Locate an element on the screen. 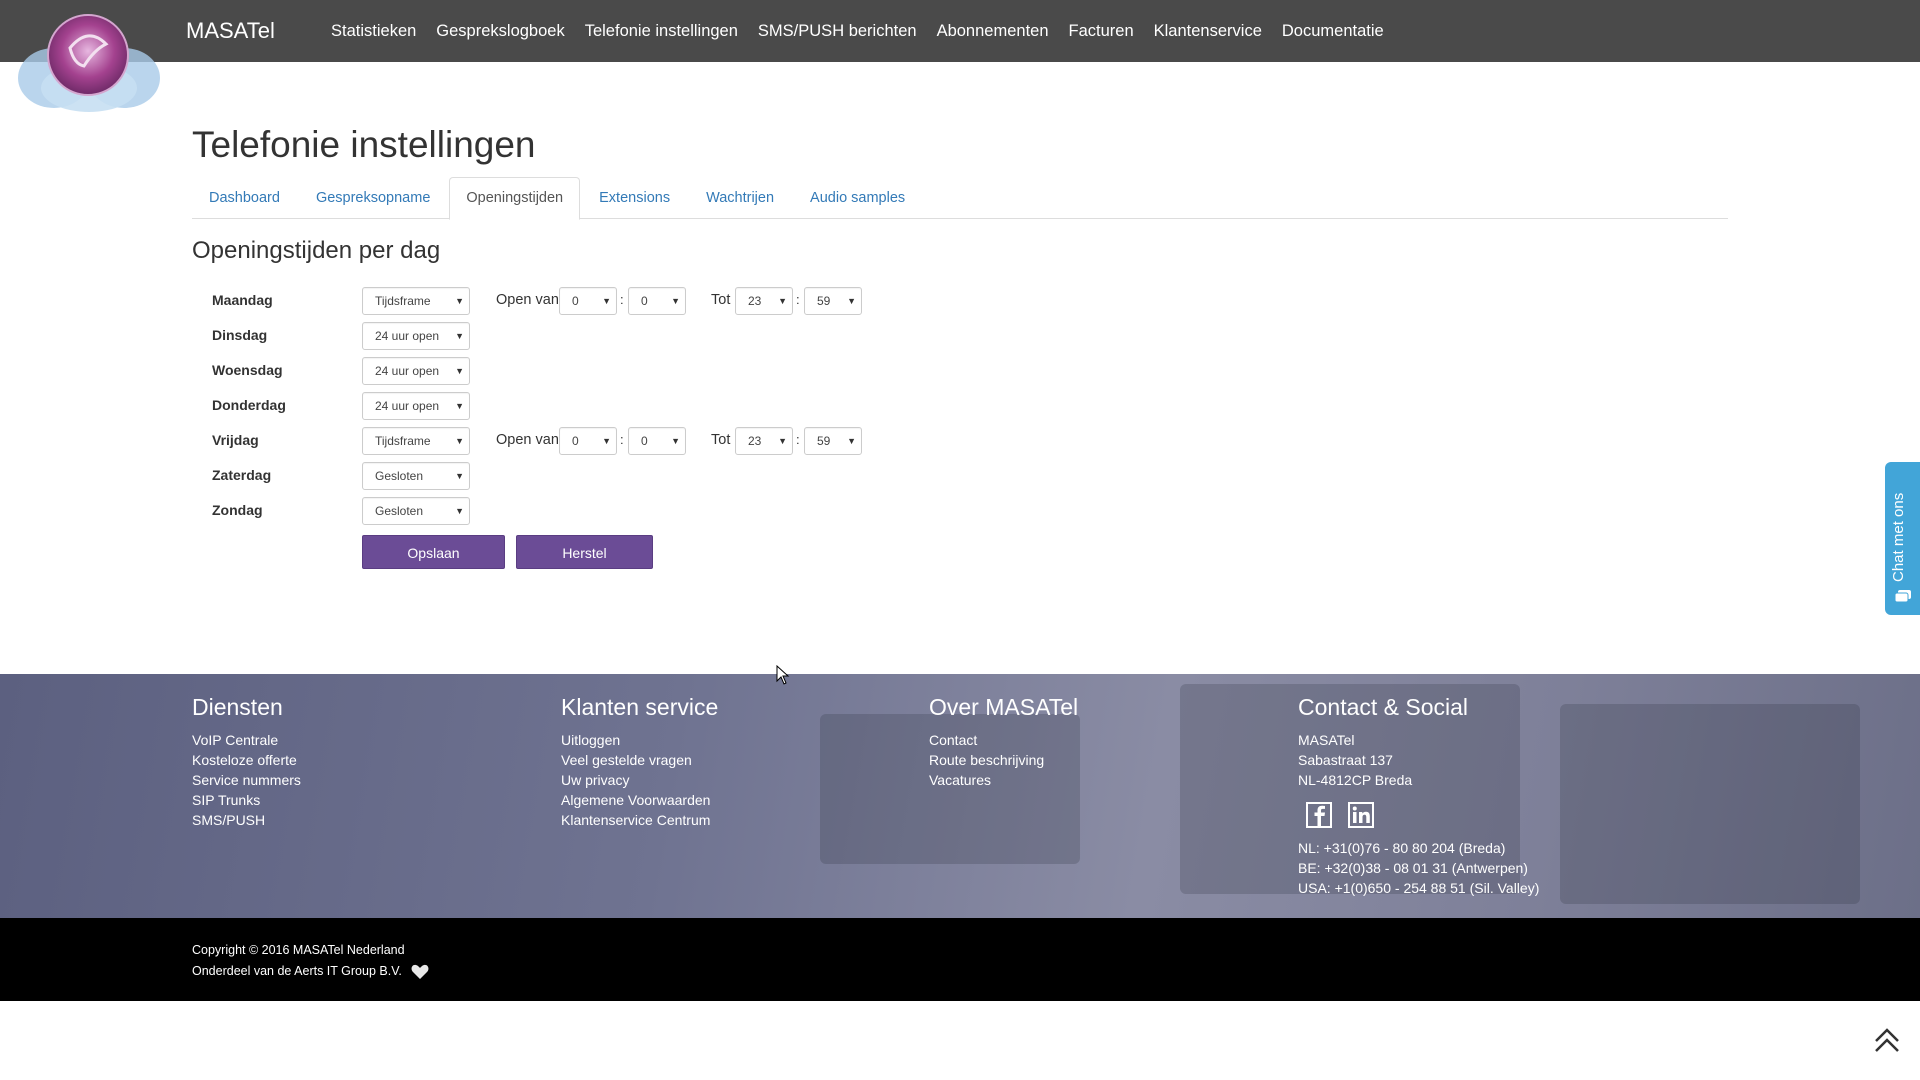 The width and height of the screenshot is (1920, 1080). footer-heading: Contact & Social is located at coordinates (1383, 707).